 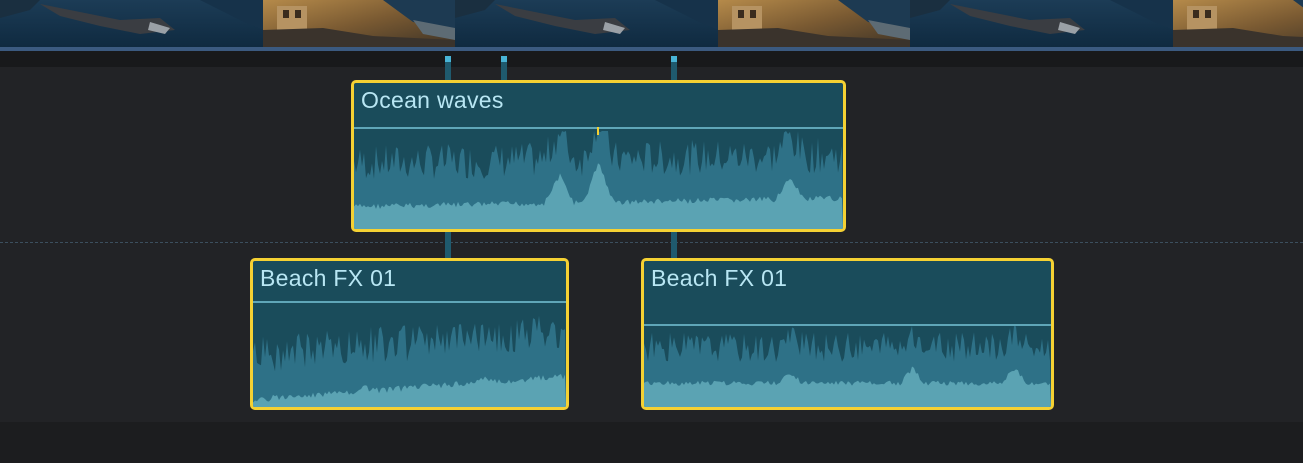 I want to click on clip-title: Ocean waves, so click(x=432, y=100).